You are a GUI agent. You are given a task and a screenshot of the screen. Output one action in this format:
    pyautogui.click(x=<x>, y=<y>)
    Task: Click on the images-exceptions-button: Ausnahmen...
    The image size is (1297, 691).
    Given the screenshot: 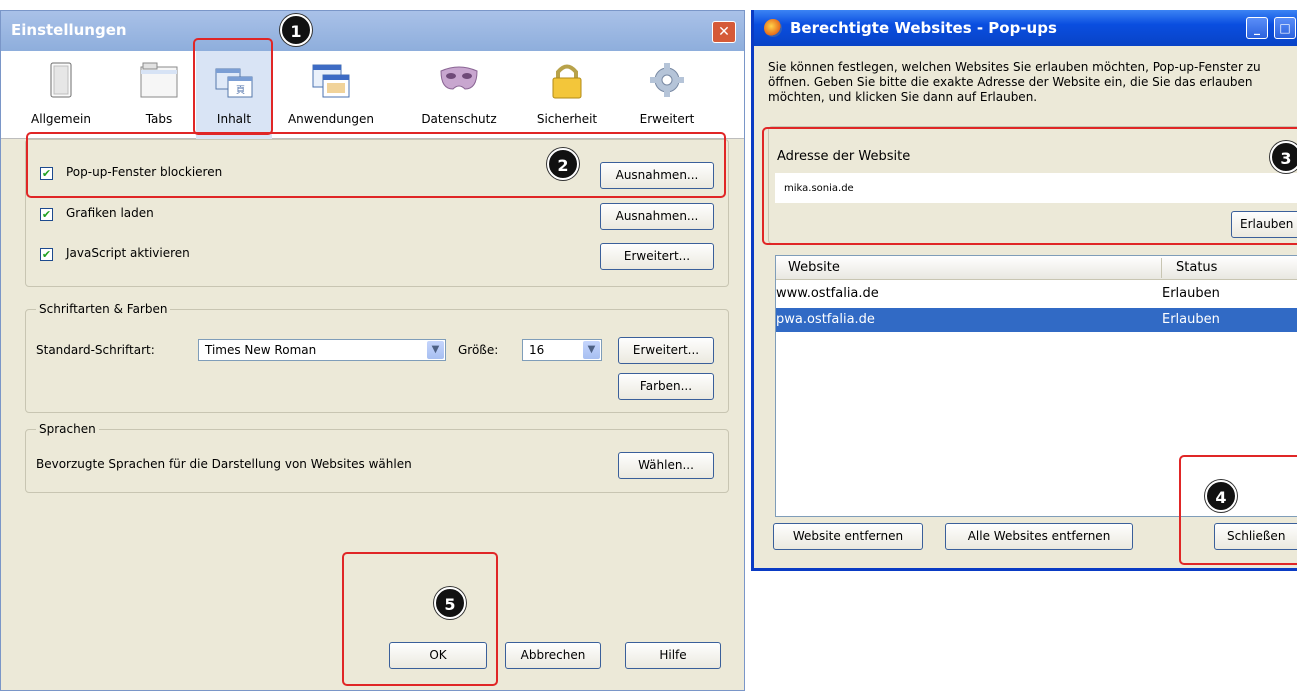 What is the action you would take?
    pyautogui.click(x=657, y=216)
    